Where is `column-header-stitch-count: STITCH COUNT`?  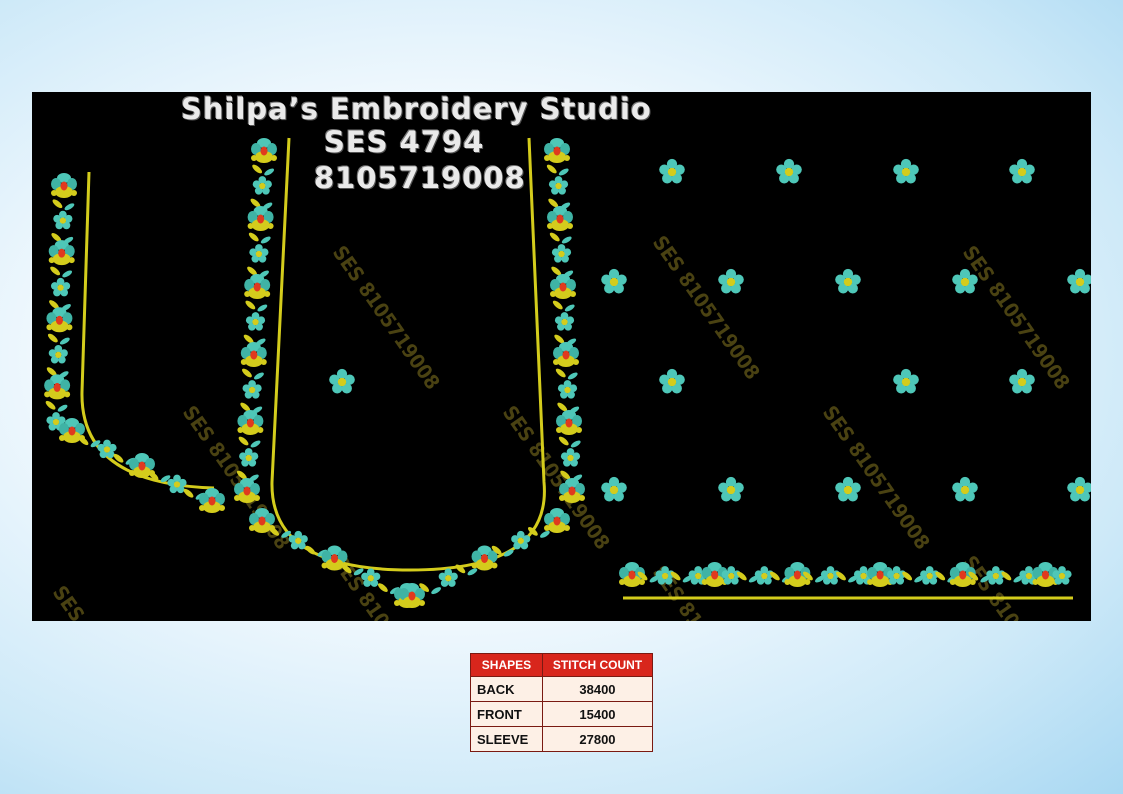 column-header-stitch-count: STITCH COUNT is located at coordinates (597, 665).